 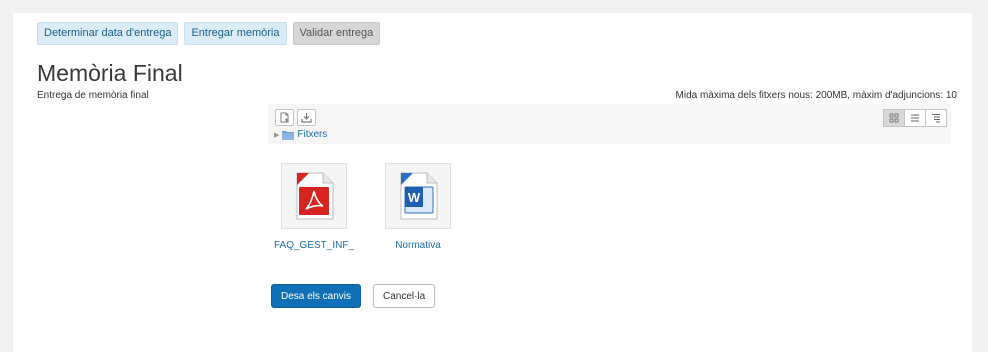 I want to click on breadcrumb: ▶ Fitxers, so click(x=300, y=134).